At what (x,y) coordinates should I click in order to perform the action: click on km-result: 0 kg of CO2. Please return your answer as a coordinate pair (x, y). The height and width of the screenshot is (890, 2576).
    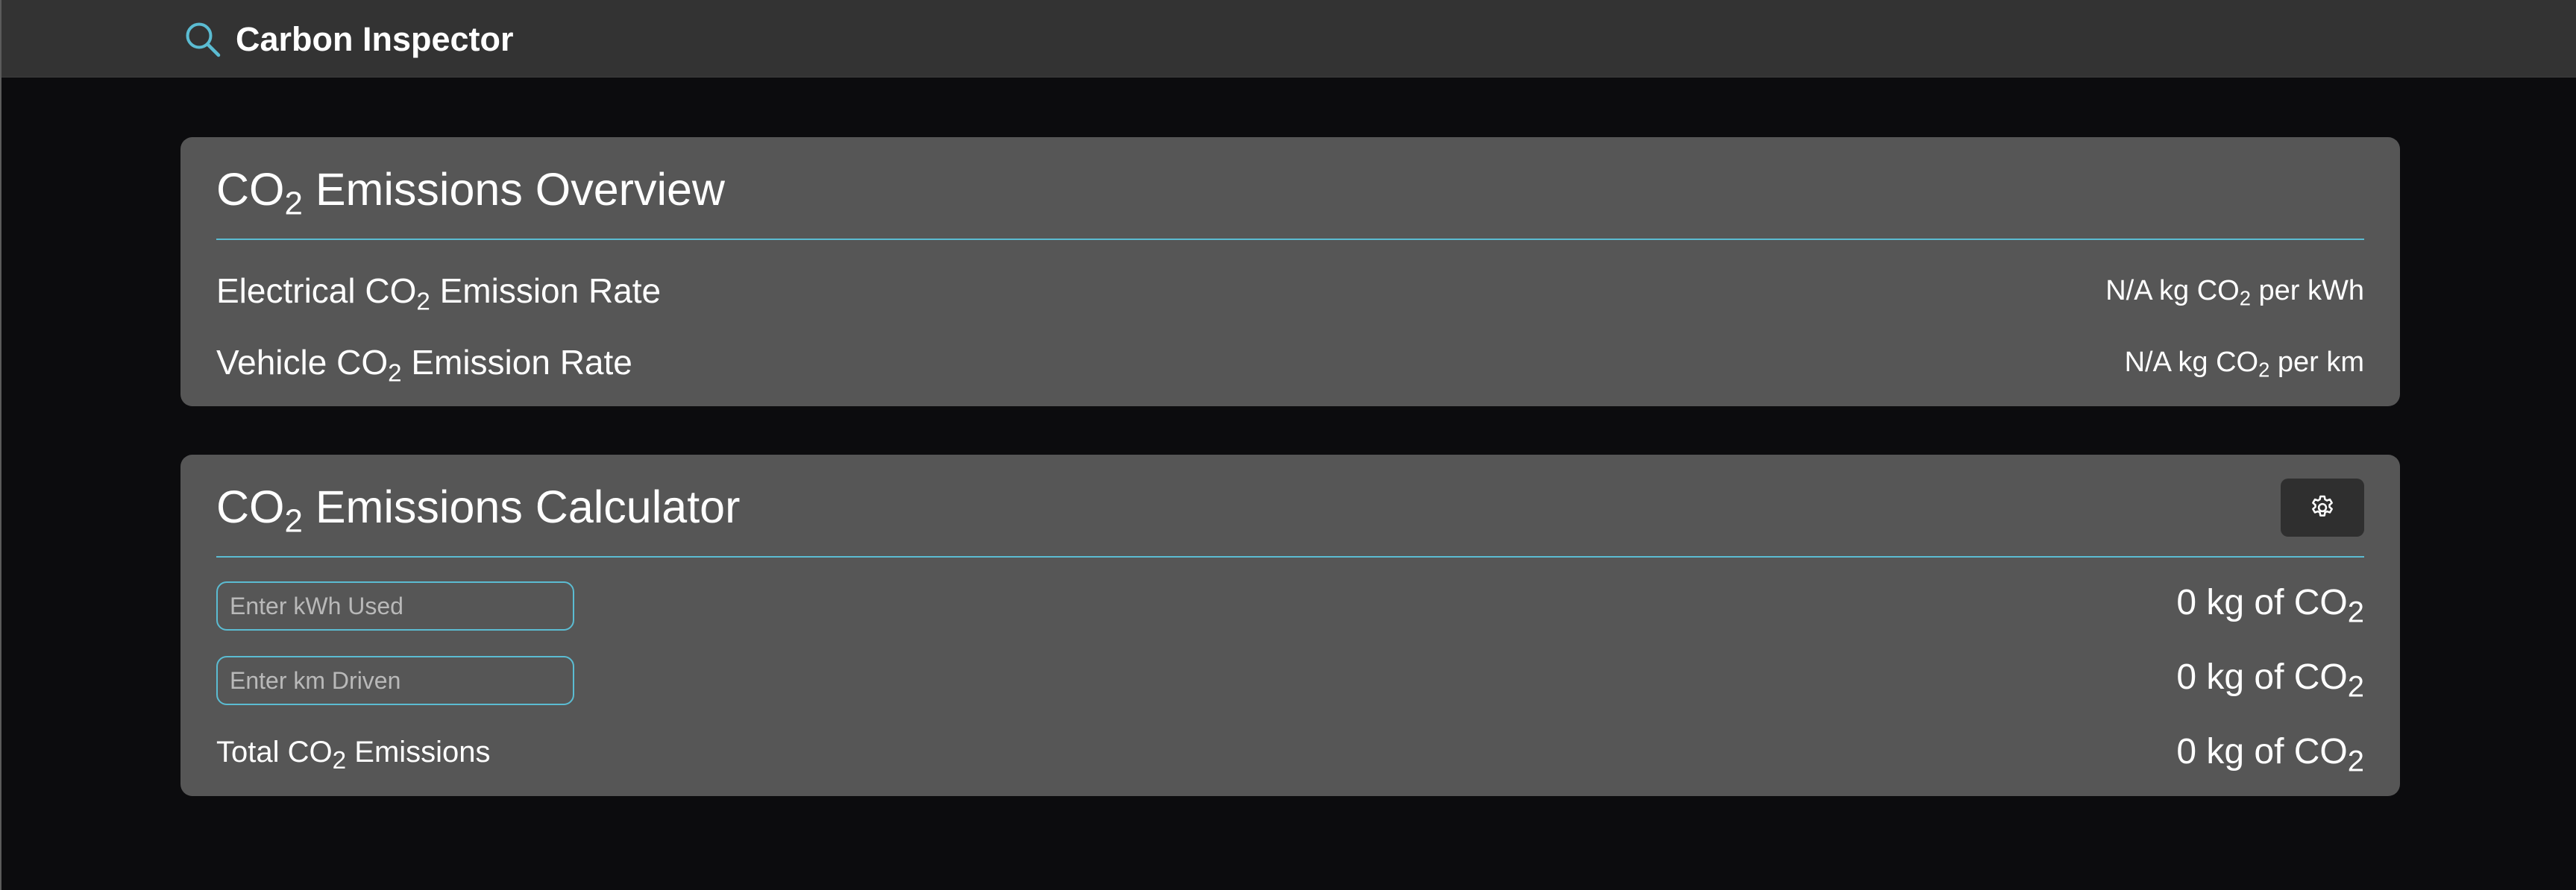
    Looking at the image, I should click on (2270, 680).